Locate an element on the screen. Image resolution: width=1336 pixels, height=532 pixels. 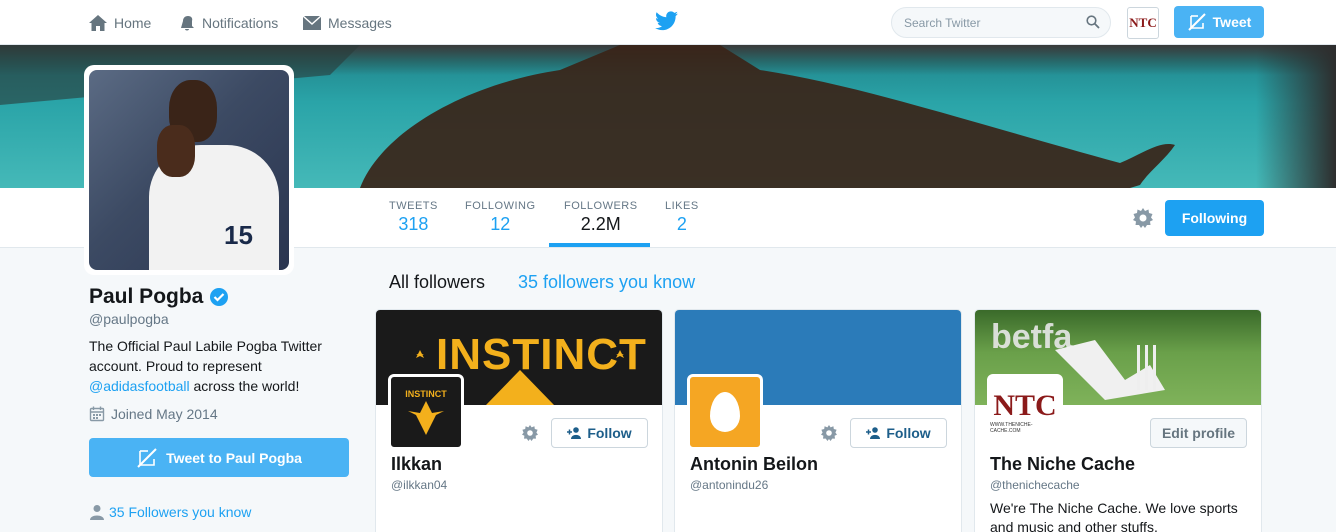
default-egg-avatar-icon is located at coordinates (725, 412).